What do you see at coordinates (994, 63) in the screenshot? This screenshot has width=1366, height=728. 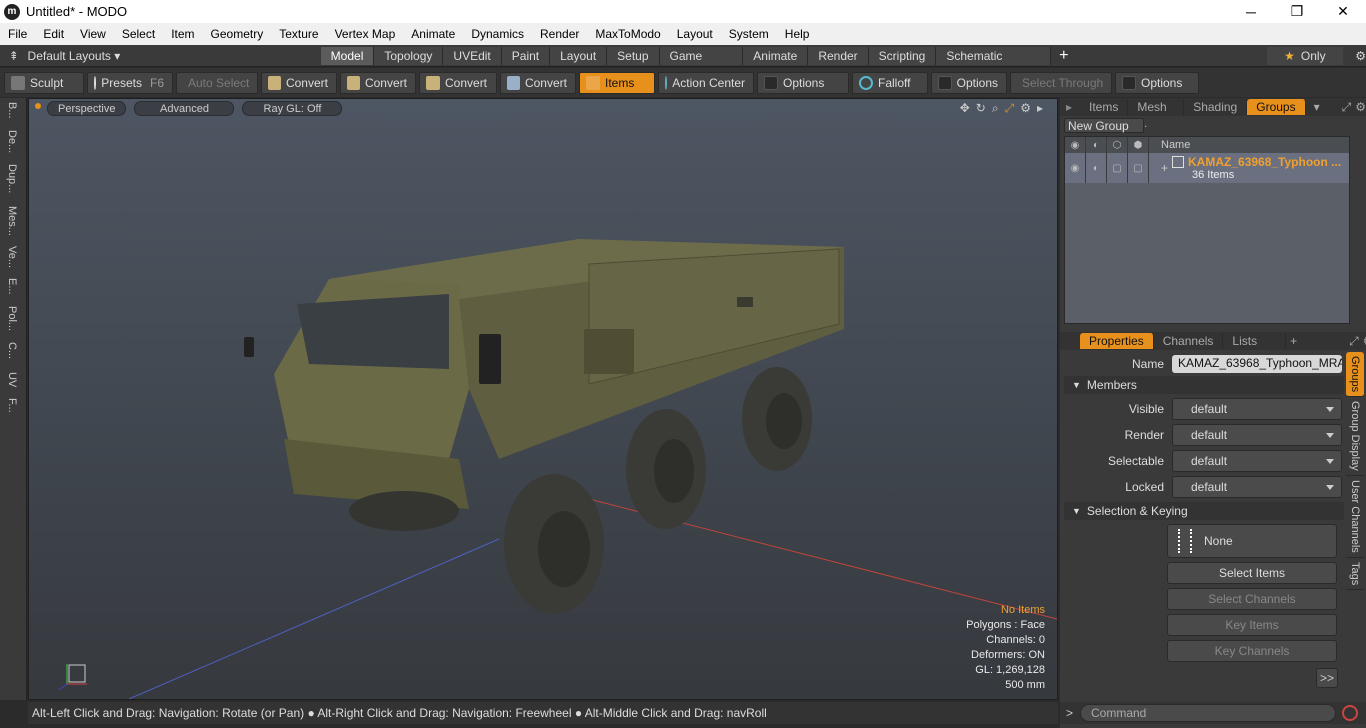 I see `tab-schematic-fusion: Schematic Fusion` at bounding box center [994, 63].